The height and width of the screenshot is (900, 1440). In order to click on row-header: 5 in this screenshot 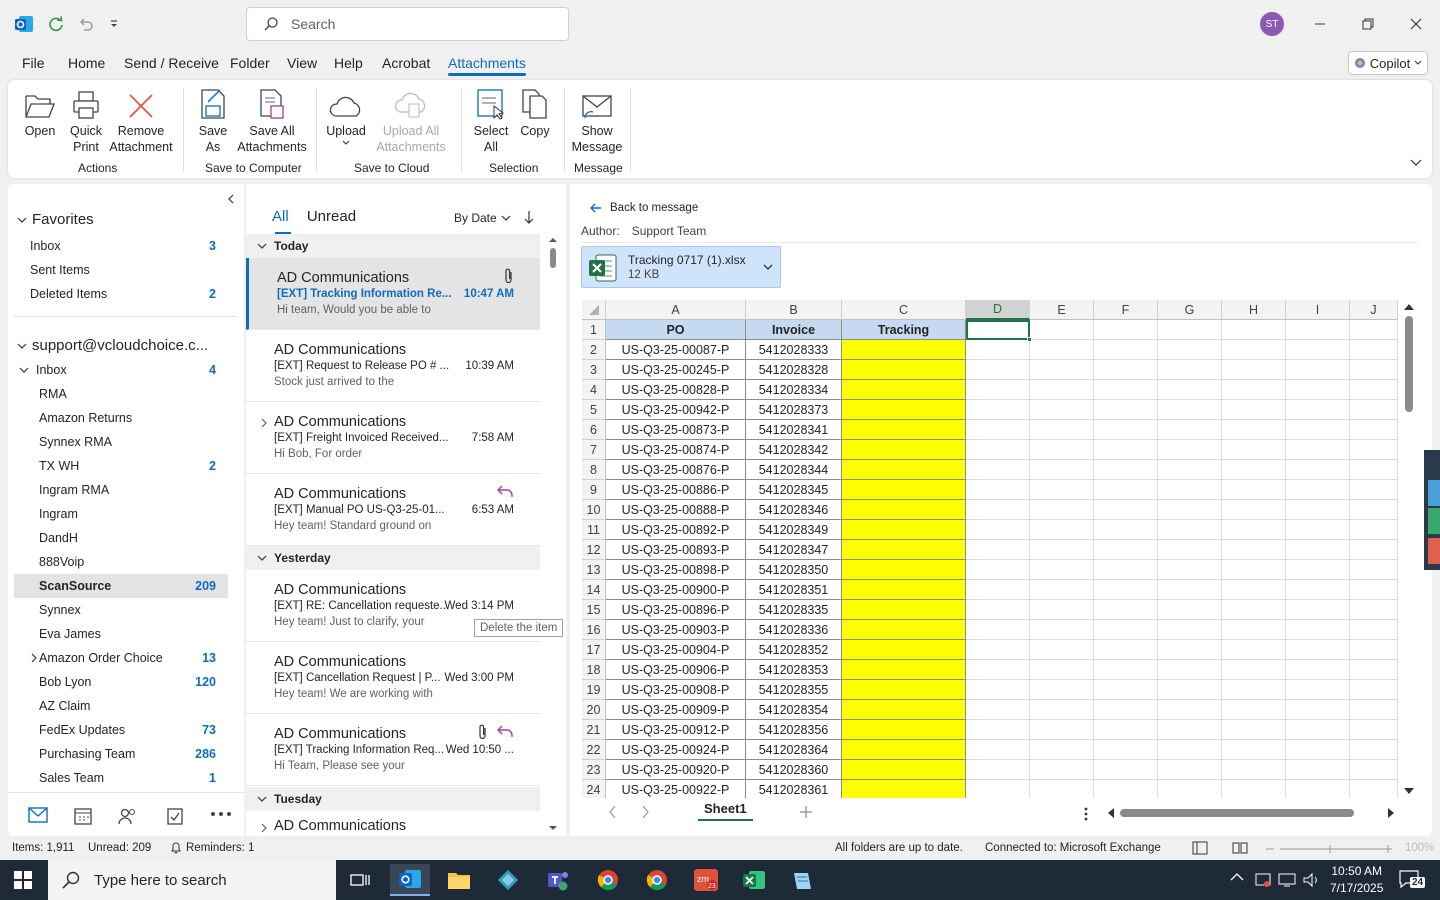, I will do `click(594, 410)`.